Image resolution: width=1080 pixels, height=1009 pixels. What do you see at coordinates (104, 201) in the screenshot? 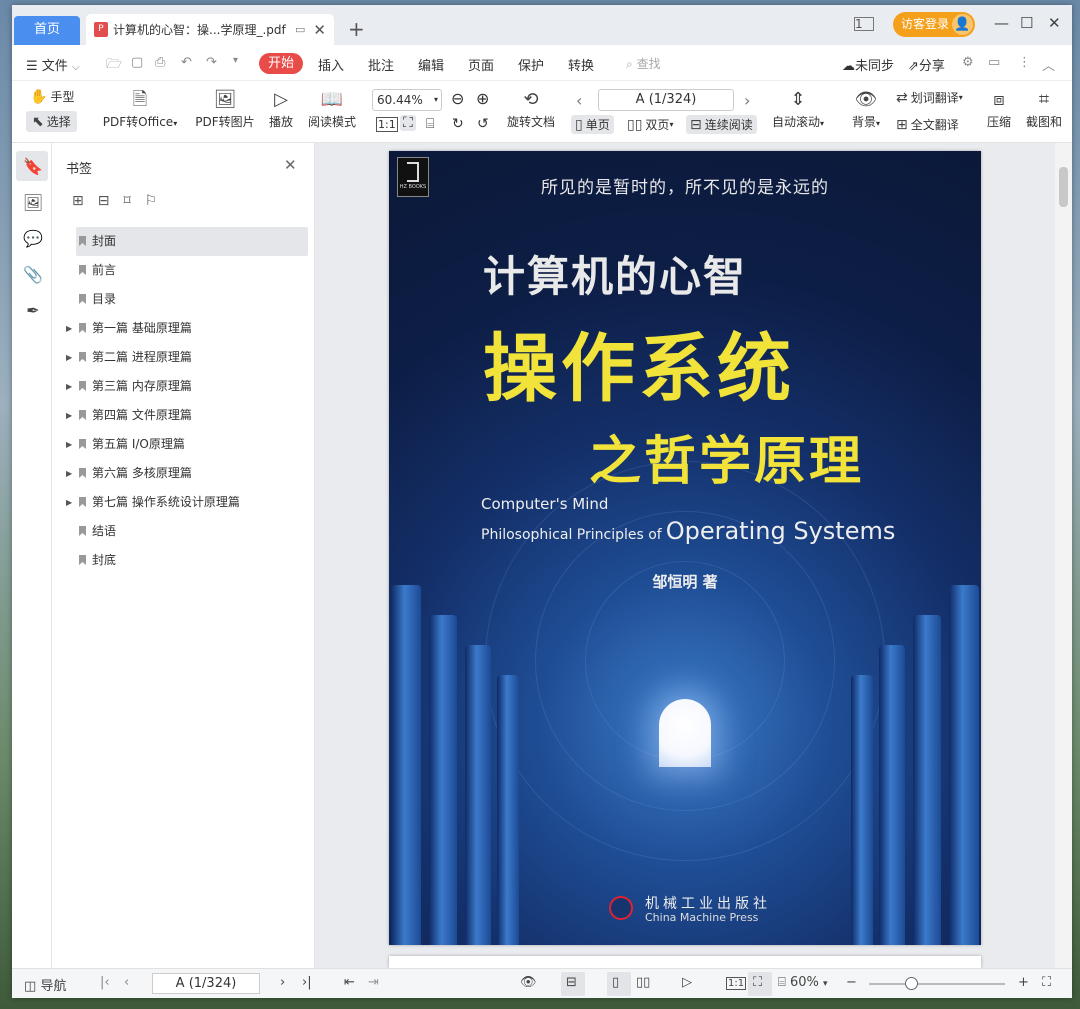
I see `collapse-all-icon: ⊟` at bounding box center [104, 201].